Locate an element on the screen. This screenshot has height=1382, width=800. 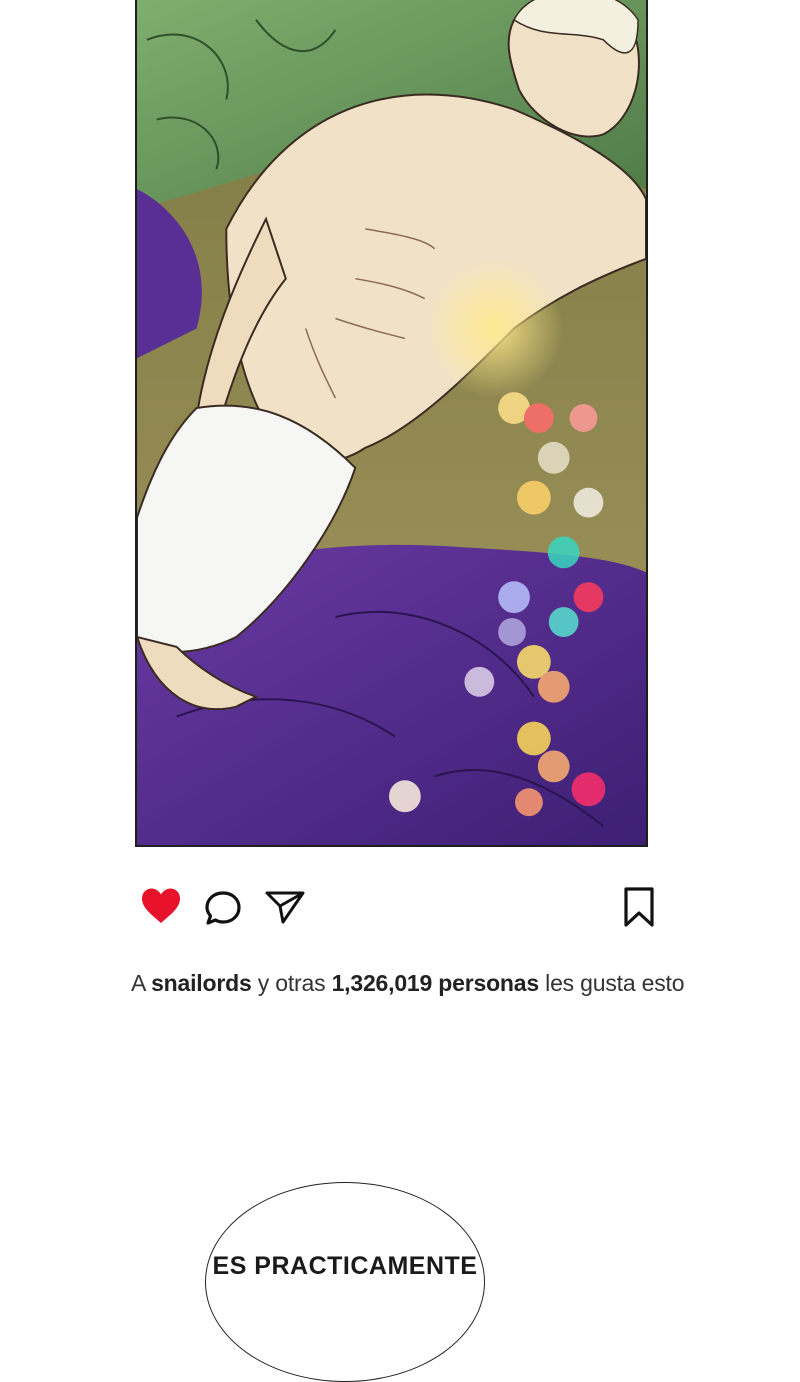
likes-count: 1,326,019 personas is located at coordinates (436, 983).